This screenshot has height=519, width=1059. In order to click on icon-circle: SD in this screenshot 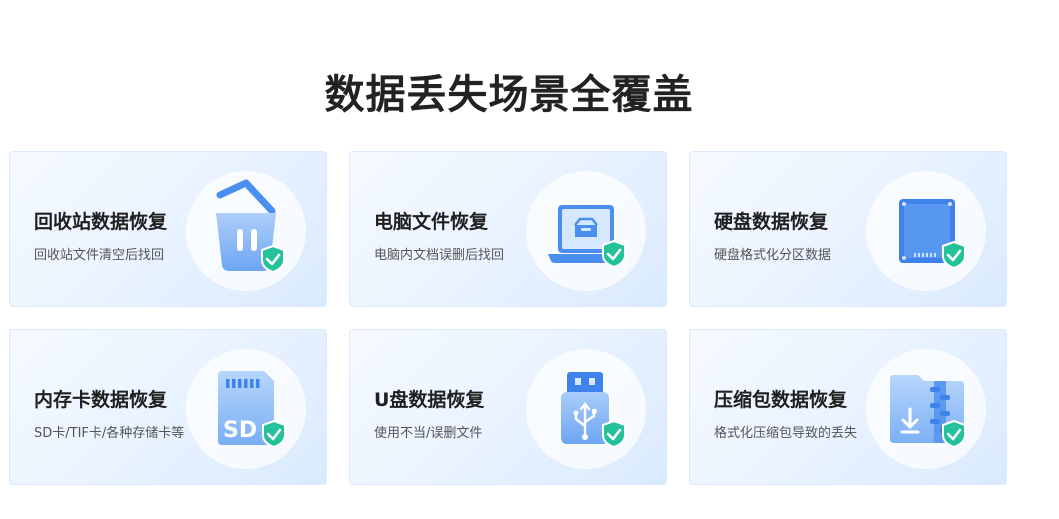, I will do `click(246, 409)`.